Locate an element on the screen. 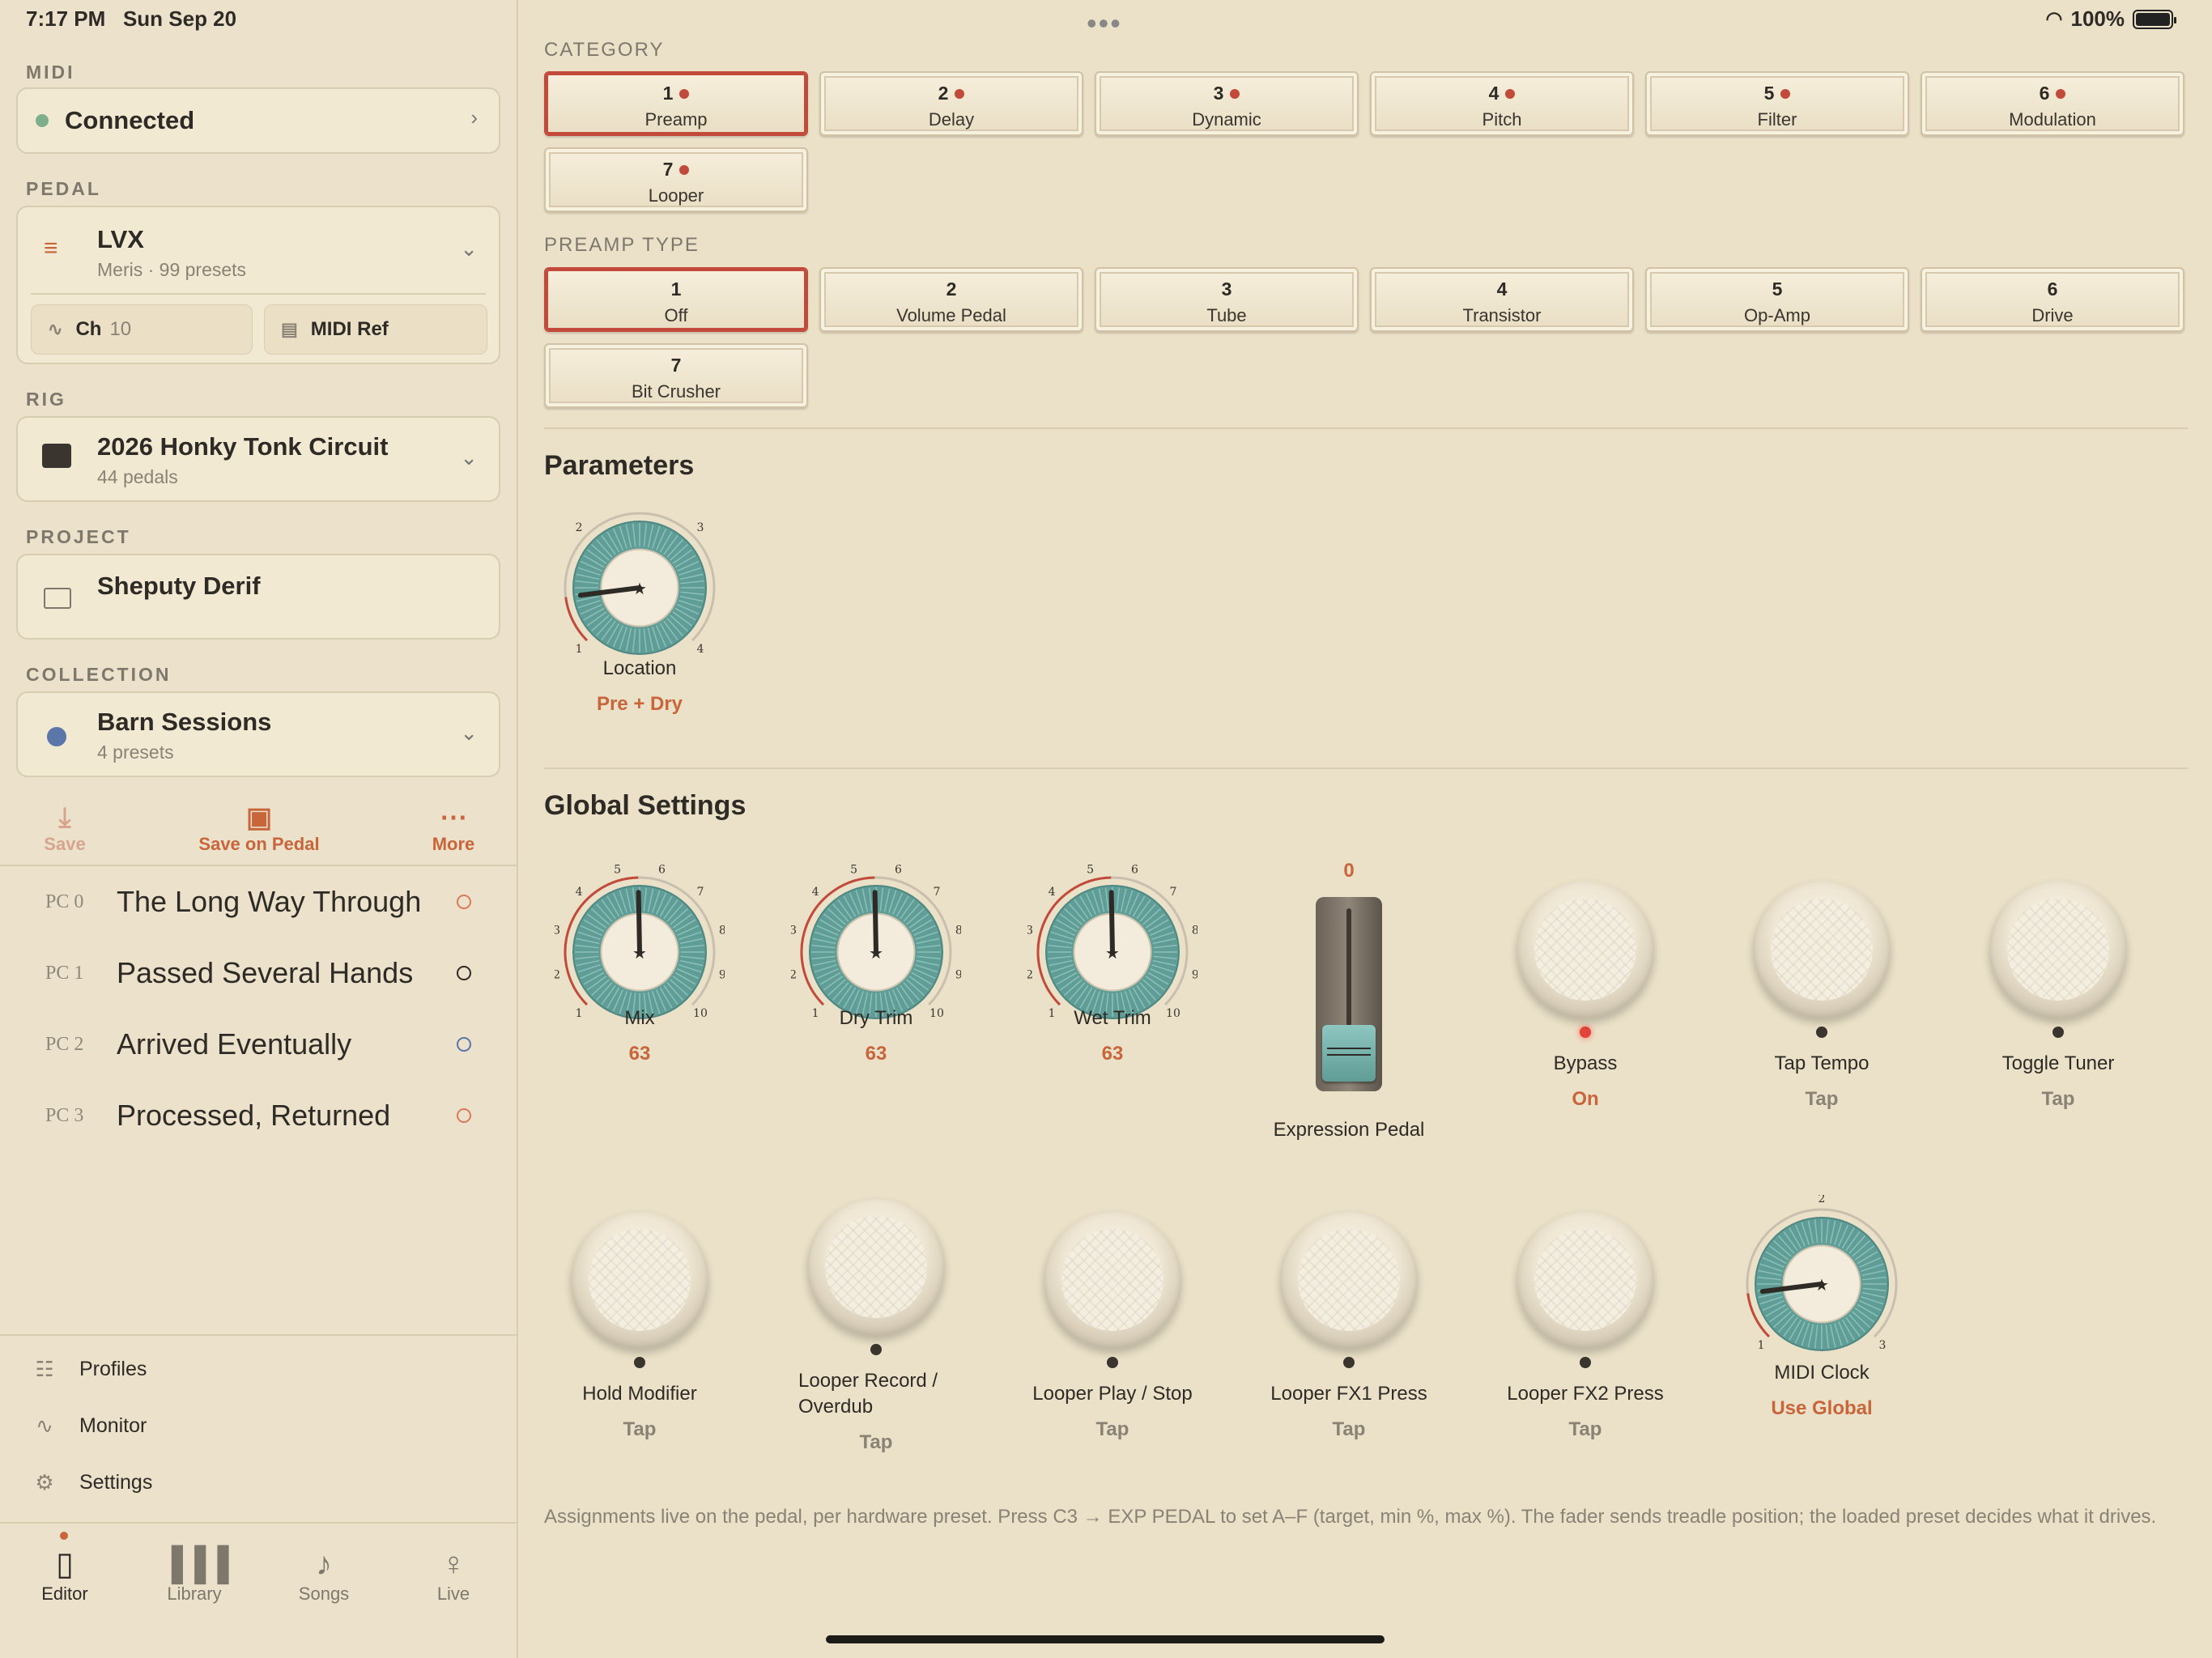 This screenshot has height=1658, width=2212. looper-record-control: Looper Record / Overdub Tap is located at coordinates (876, 1326).